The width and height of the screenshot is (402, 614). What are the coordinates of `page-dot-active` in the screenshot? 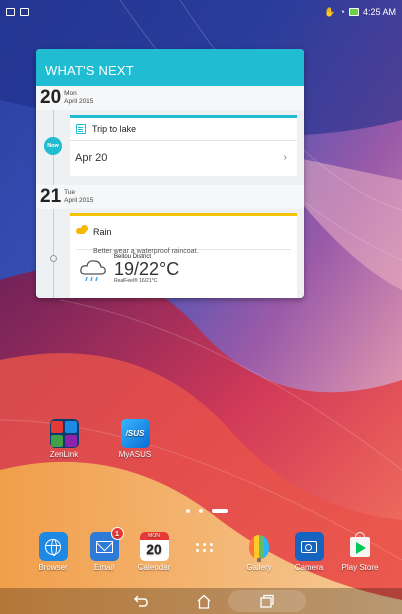 It's located at (220, 511).